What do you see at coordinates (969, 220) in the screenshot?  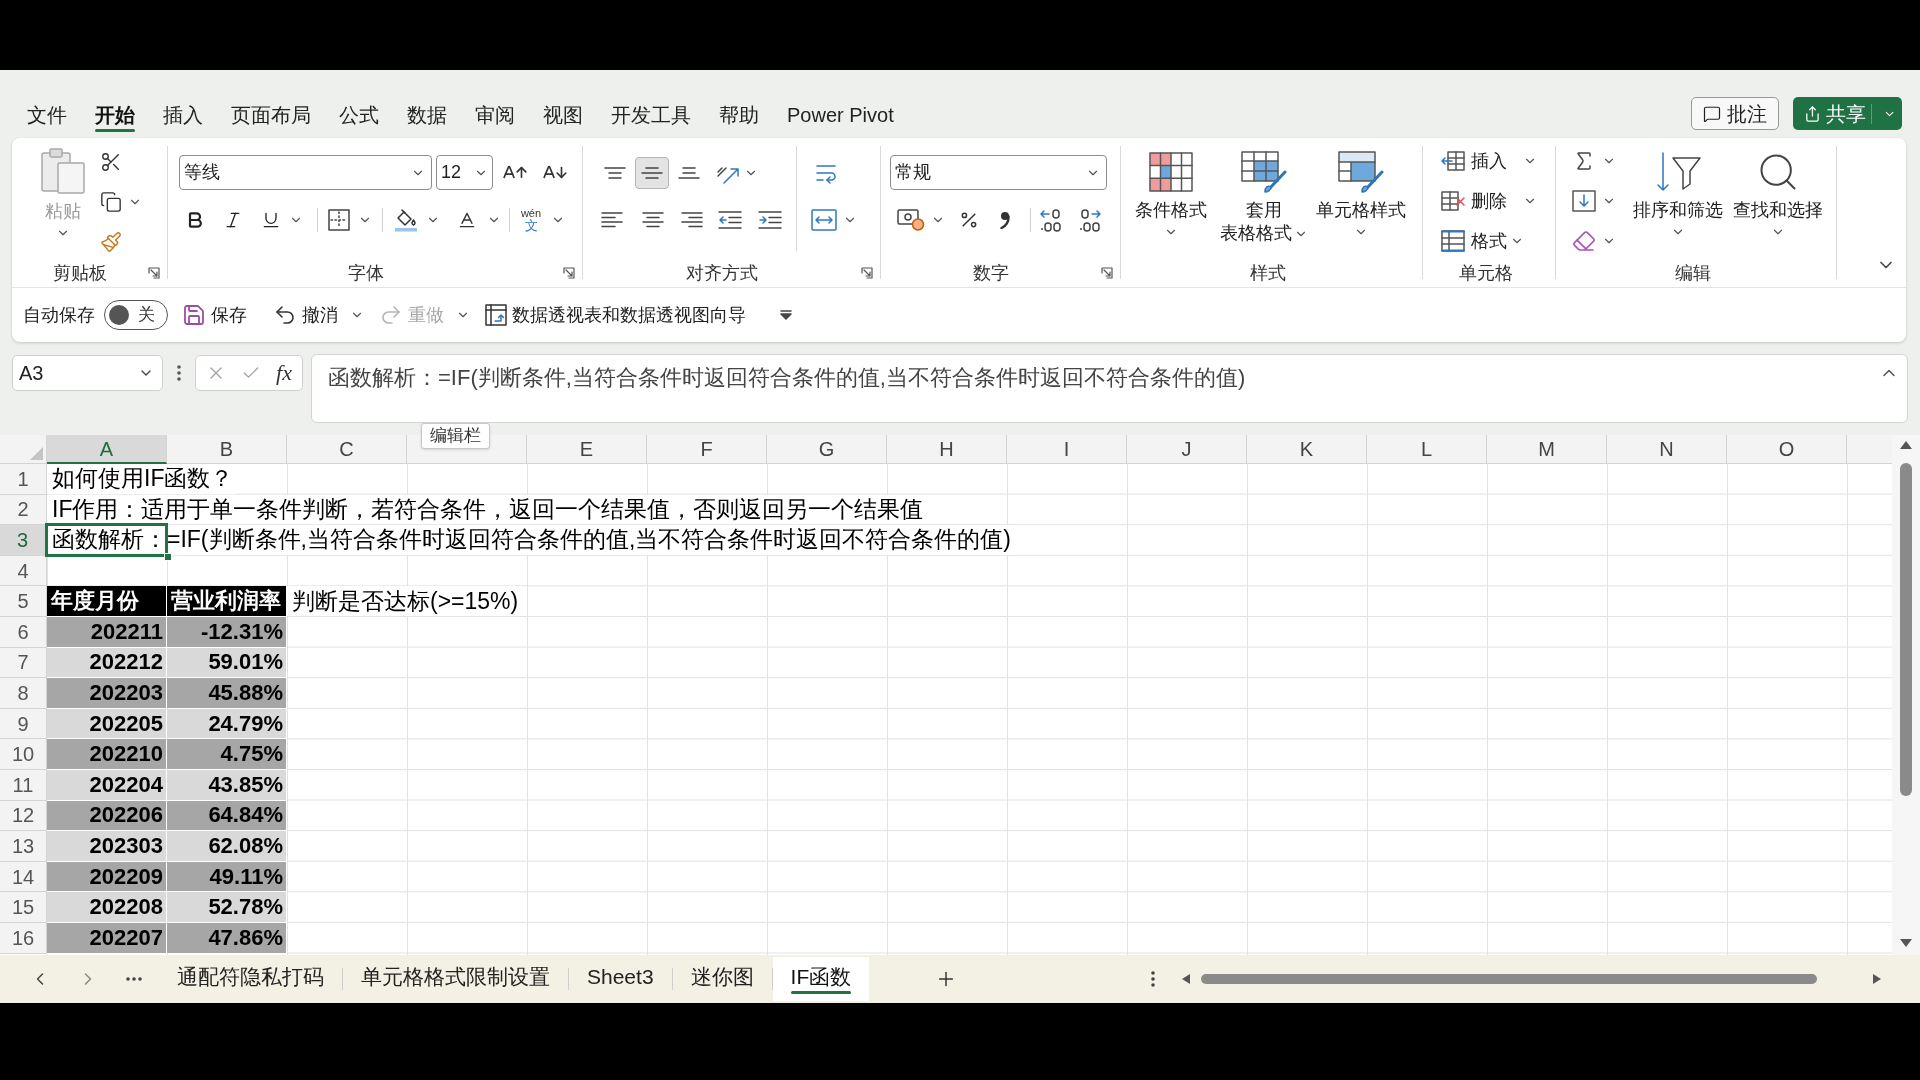 I see `percent-button` at bounding box center [969, 220].